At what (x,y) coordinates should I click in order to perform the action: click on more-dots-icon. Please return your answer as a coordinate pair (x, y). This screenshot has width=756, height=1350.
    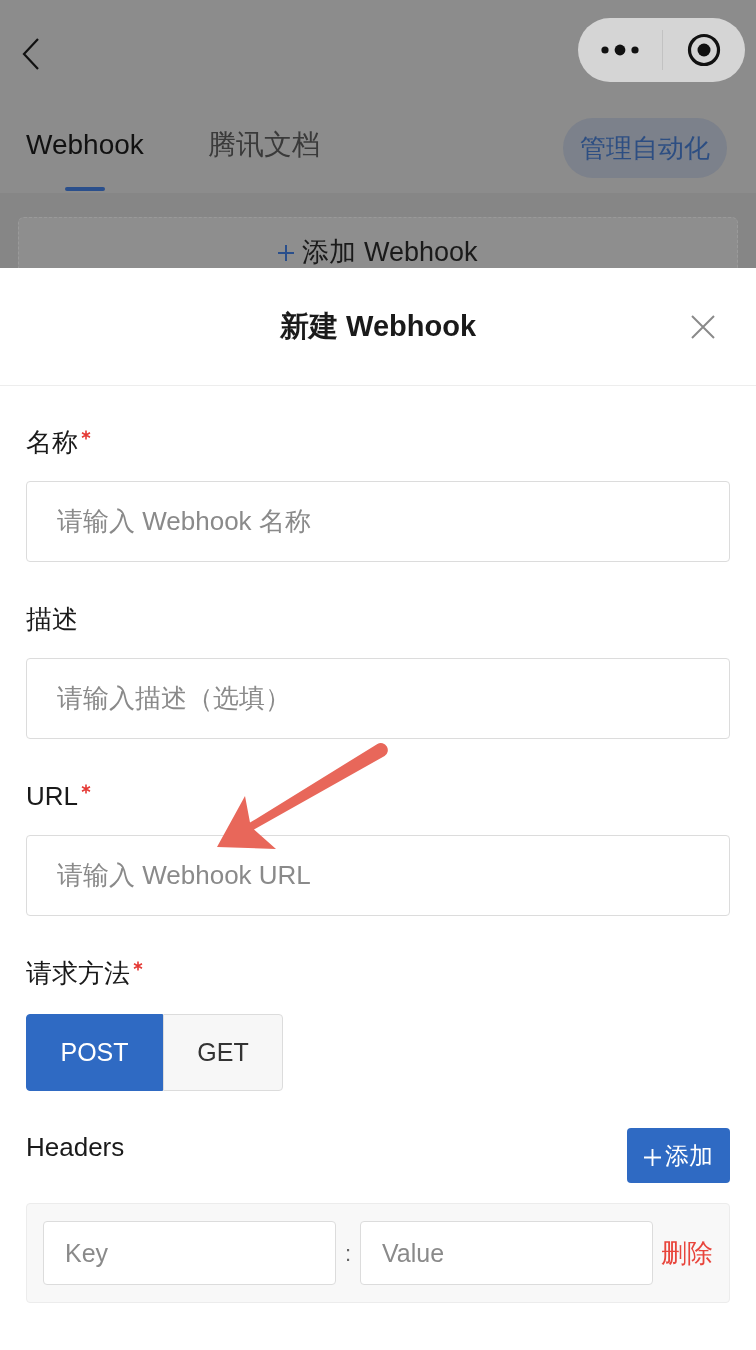
    Looking at the image, I should click on (620, 50).